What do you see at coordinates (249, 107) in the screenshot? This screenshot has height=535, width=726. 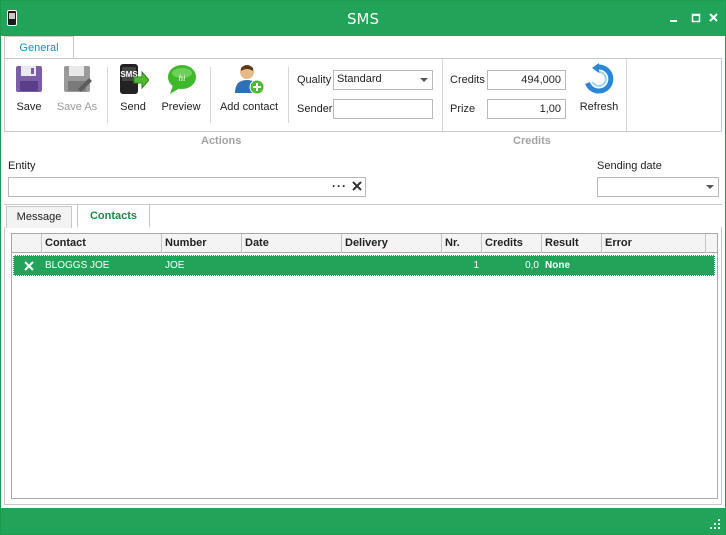 I see `add-contact-label: Add contact` at bounding box center [249, 107].